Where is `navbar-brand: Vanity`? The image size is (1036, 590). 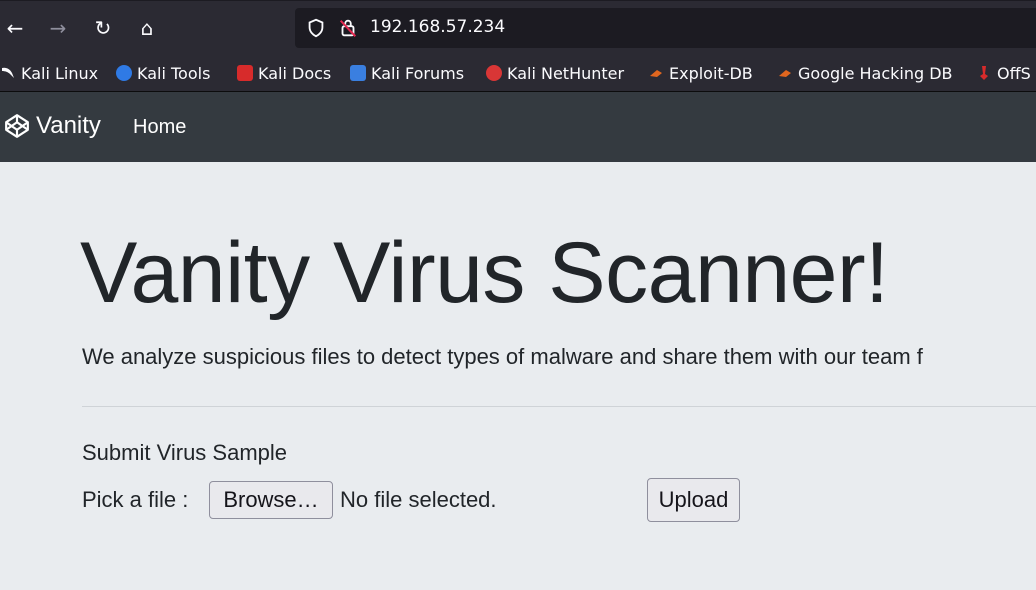
navbar-brand: Vanity is located at coordinates (52, 126).